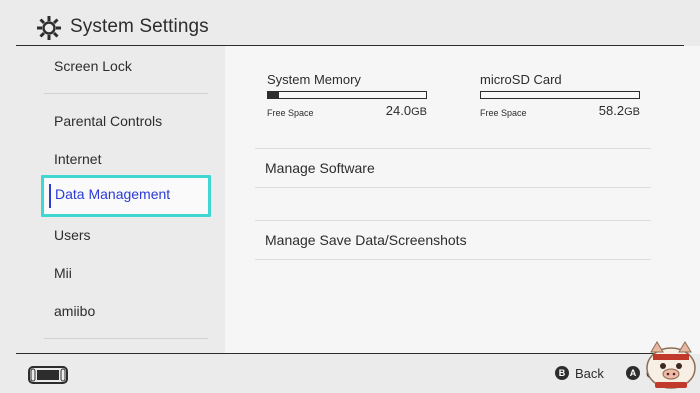 This screenshot has width=700, height=393. What do you see at coordinates (72, 235) in the screenshot?
I see `sidebar-item-users: Users` at bounding box center [72, 235].